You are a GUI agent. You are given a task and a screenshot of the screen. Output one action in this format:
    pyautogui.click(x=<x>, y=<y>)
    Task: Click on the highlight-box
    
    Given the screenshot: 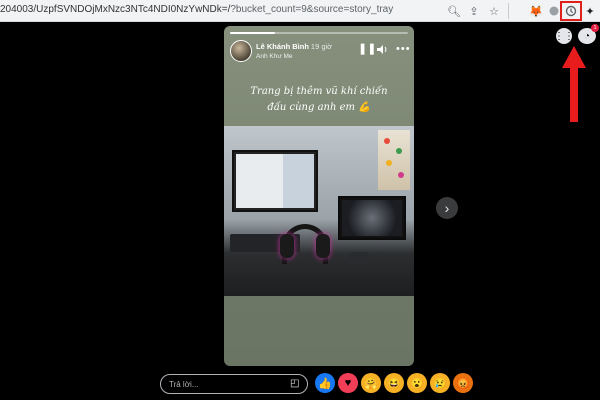 What is the action you would take?
    pyautogui.click(x=571, y=11)
    